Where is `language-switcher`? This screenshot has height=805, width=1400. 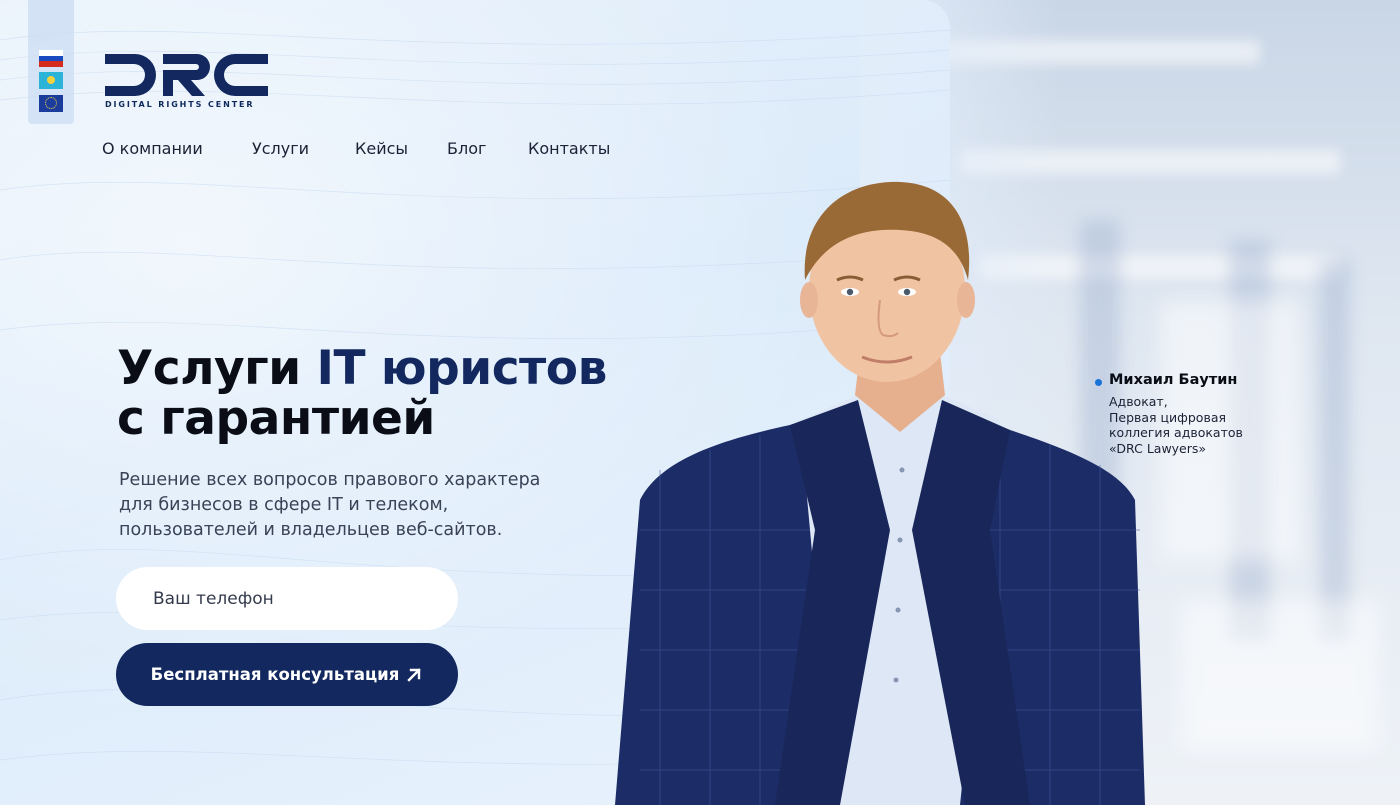
language-switcher is located at coordinates (51, 62).